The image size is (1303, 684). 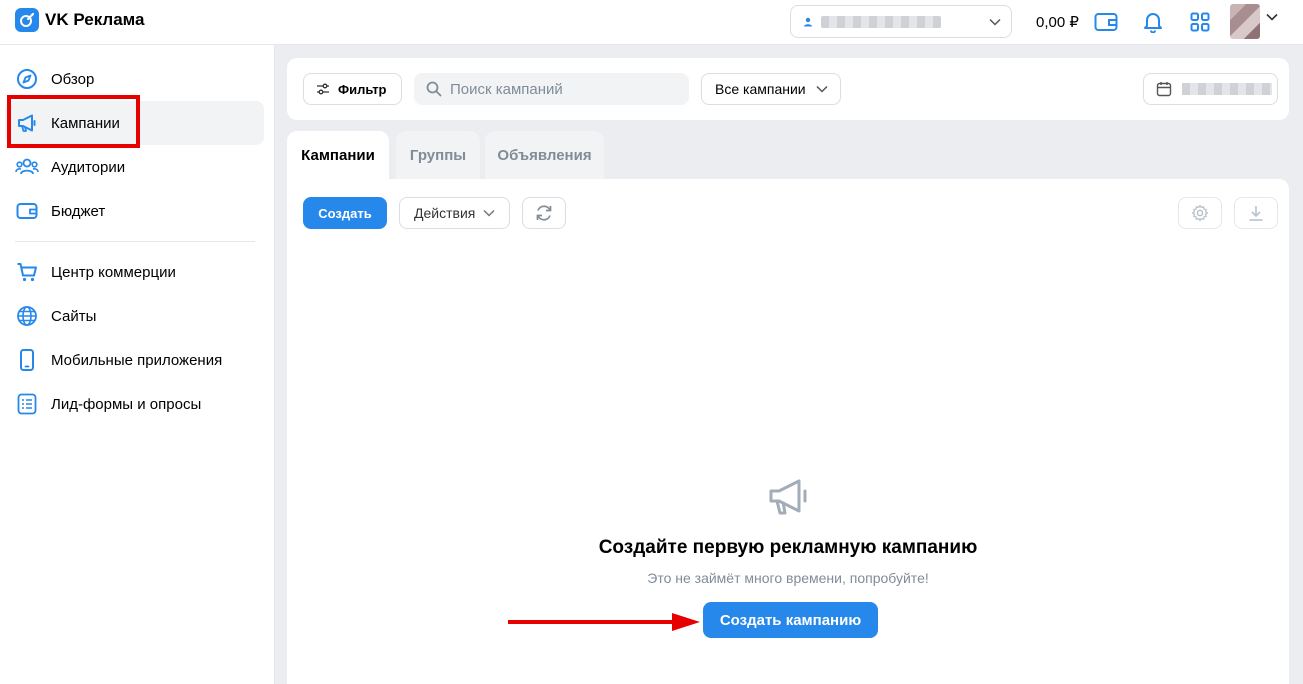 What do you see at coordinates (881, 21) in the screenshot?
I see `account-name-blurred` at bounding box center [881, 21].